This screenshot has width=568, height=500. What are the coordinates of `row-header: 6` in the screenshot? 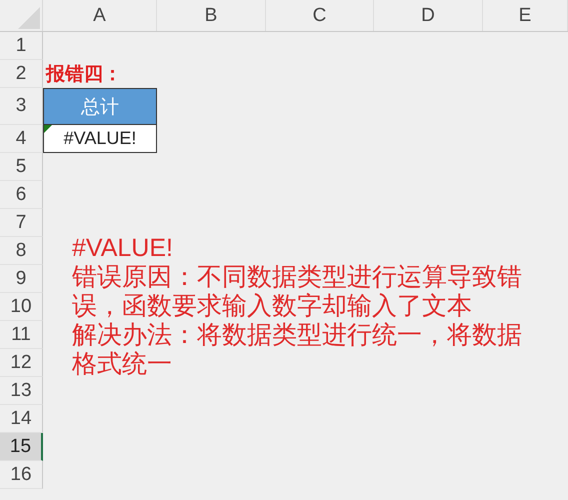 It's located at (21, 195).